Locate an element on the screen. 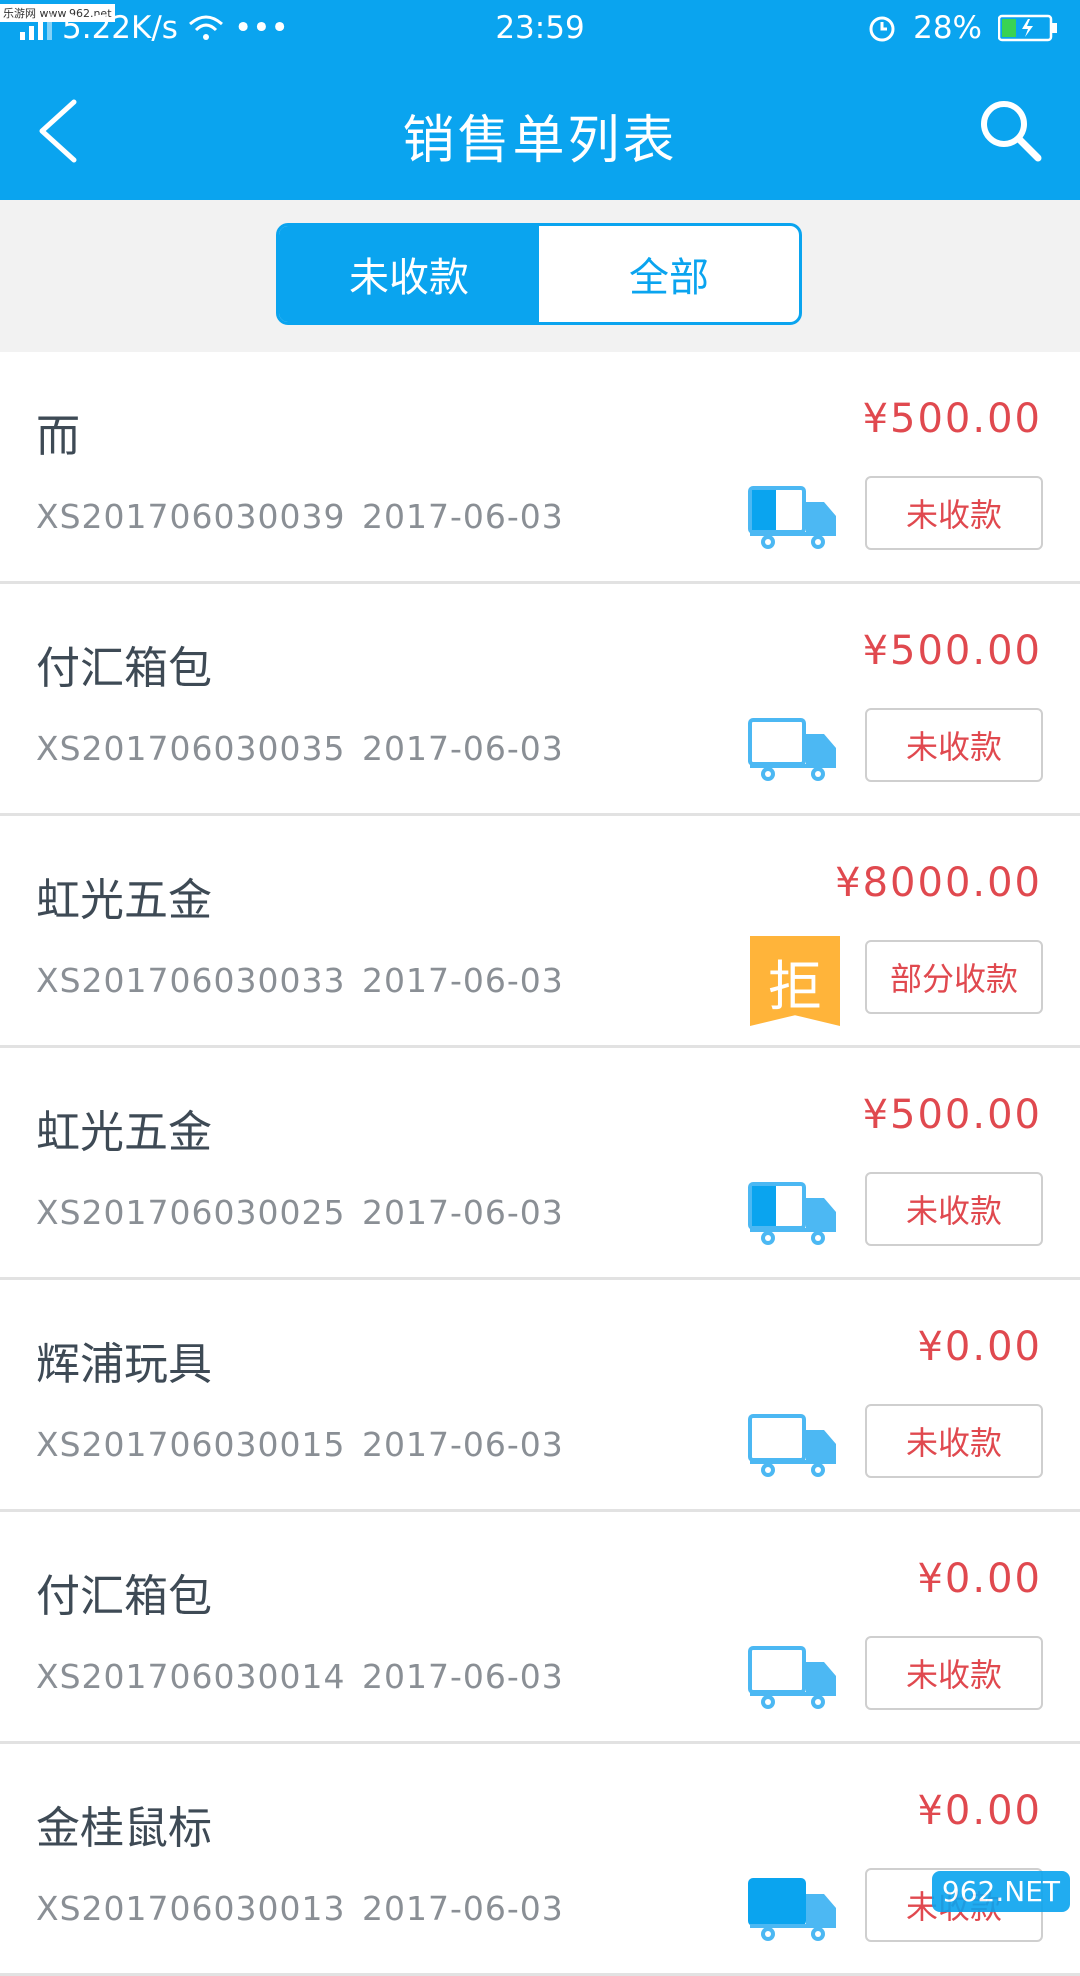 The width and height of the screenshot is (1080, 1976). filter-segmented-control: 未收款 全部 is located at coordinates (539, 274).